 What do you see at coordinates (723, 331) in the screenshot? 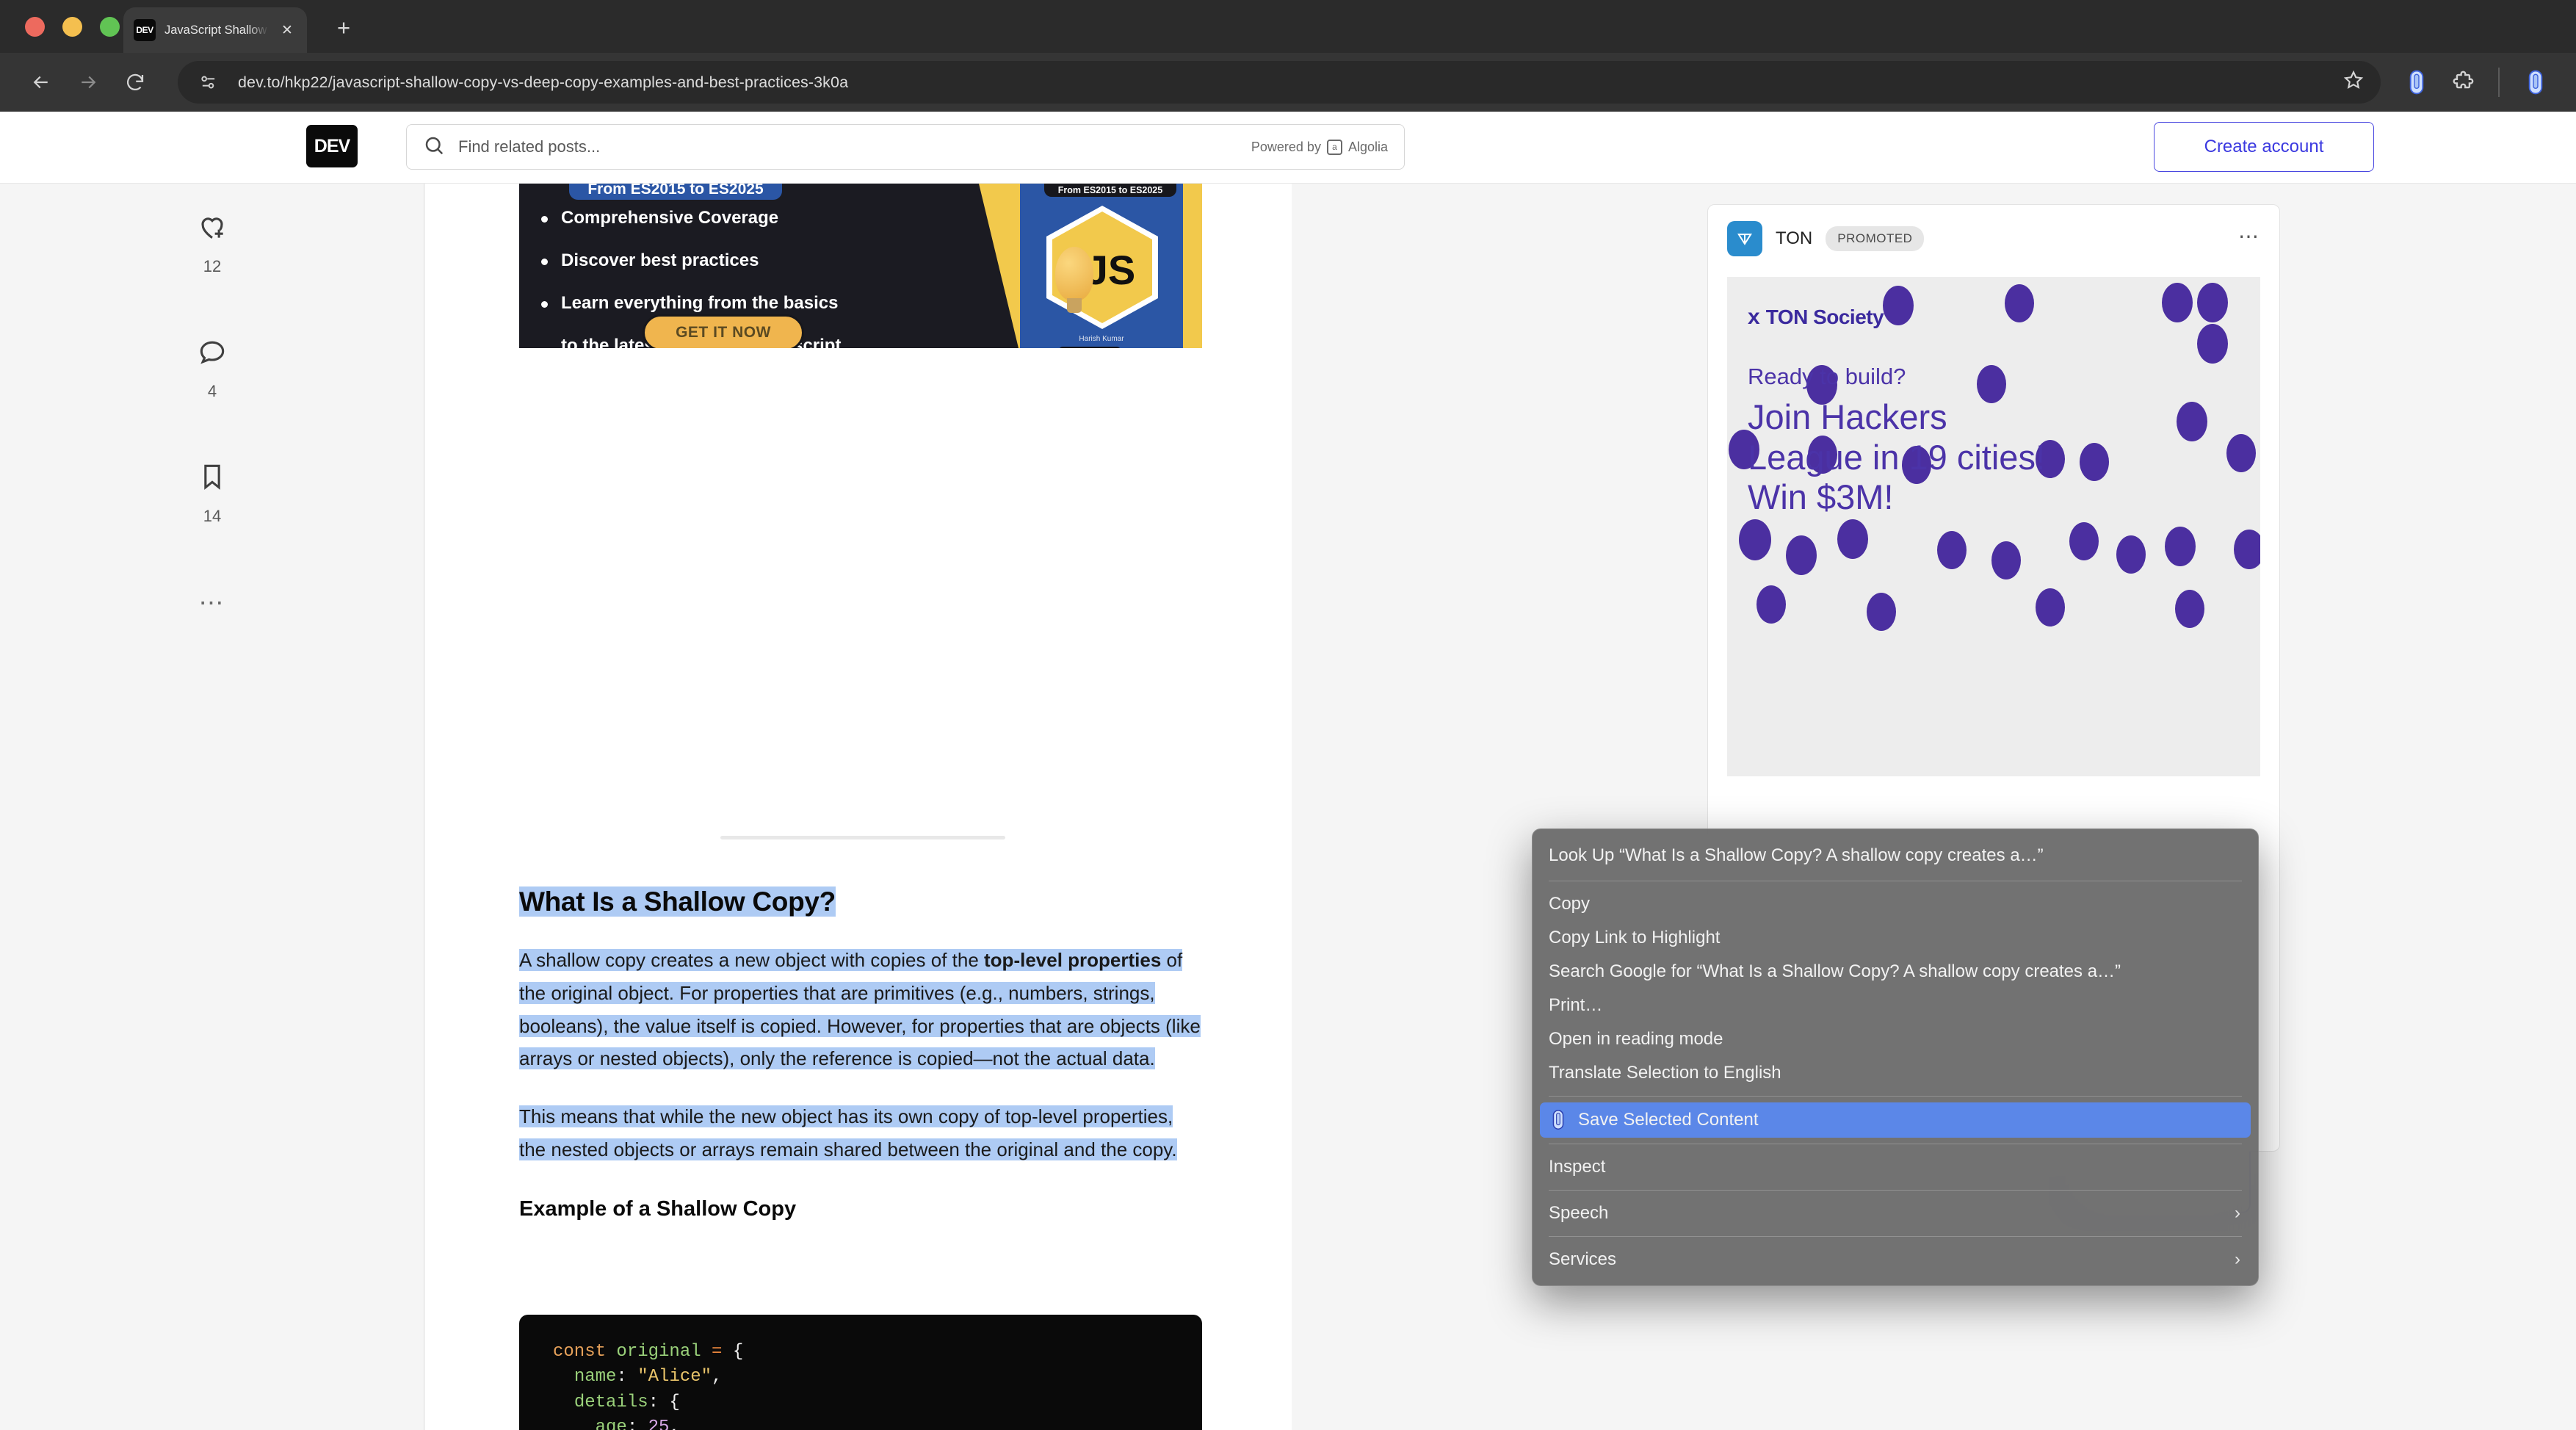
I see `banner-cta-button: GET IT NOW` at bounding box center [723, 331].